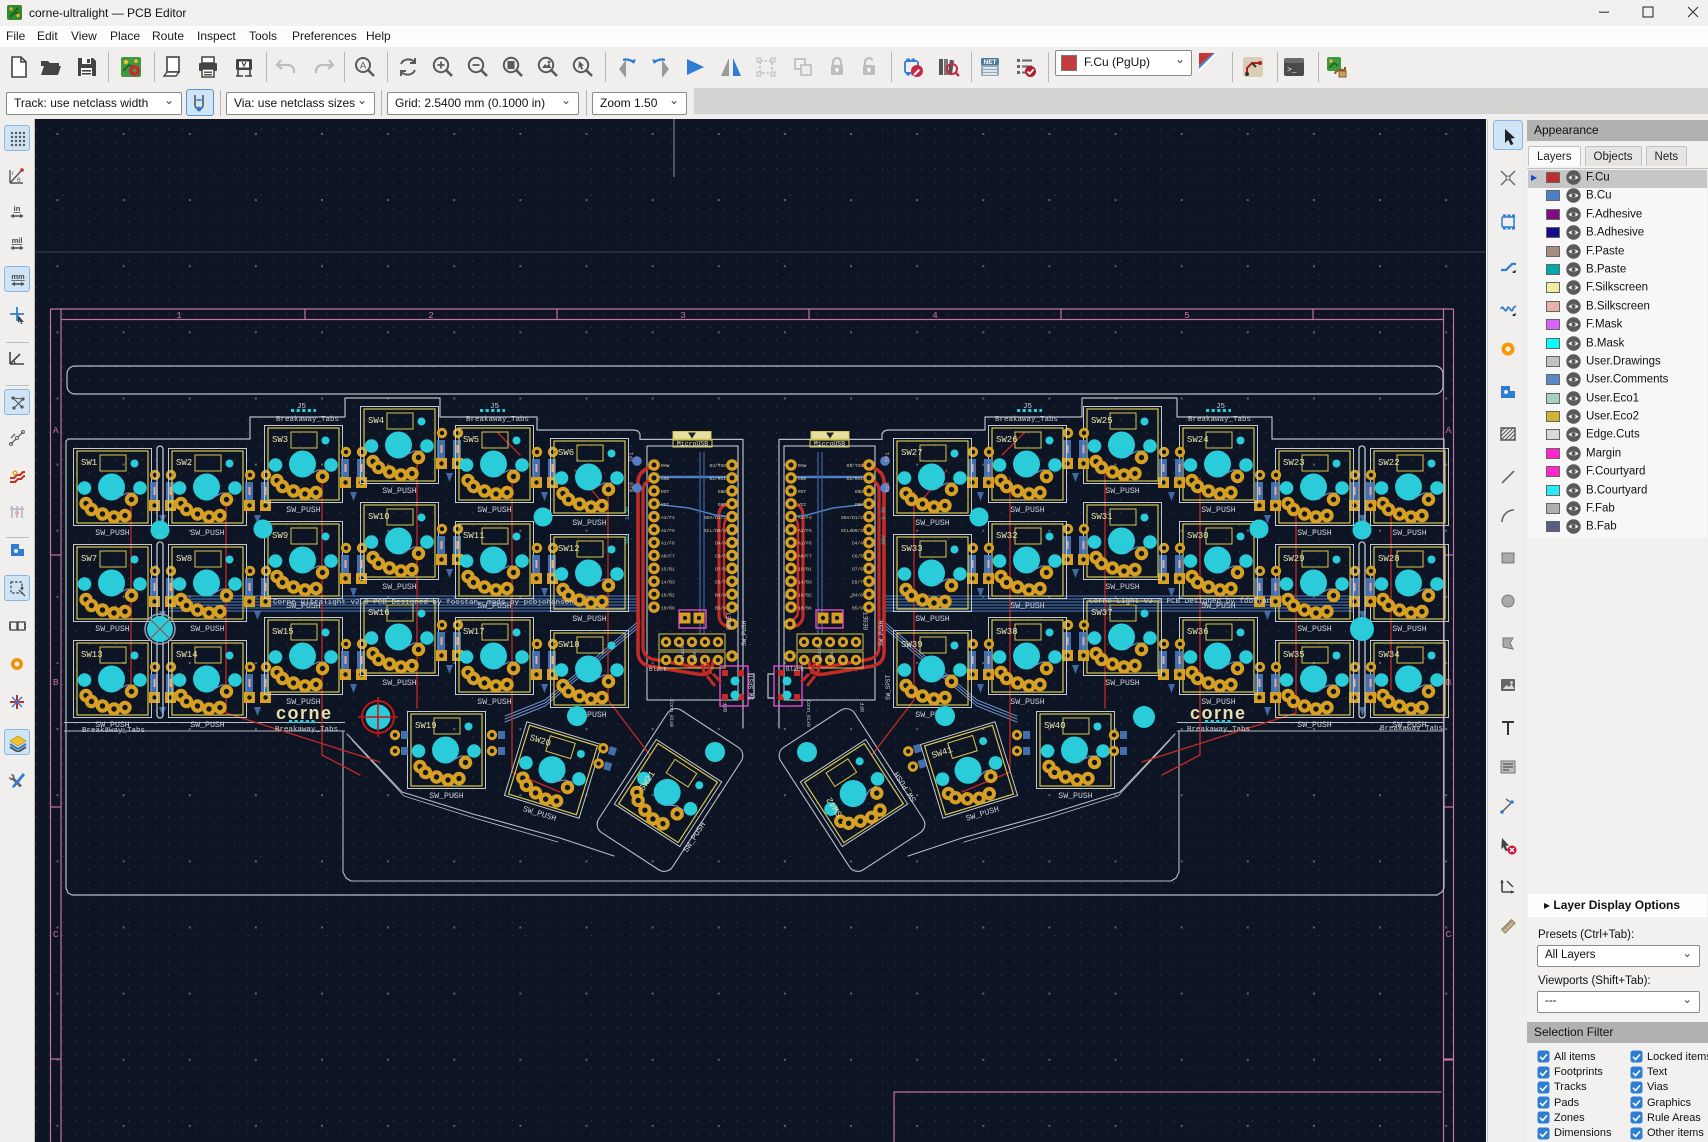  I want to click on svg-text: SW22, so click(1389, 463).